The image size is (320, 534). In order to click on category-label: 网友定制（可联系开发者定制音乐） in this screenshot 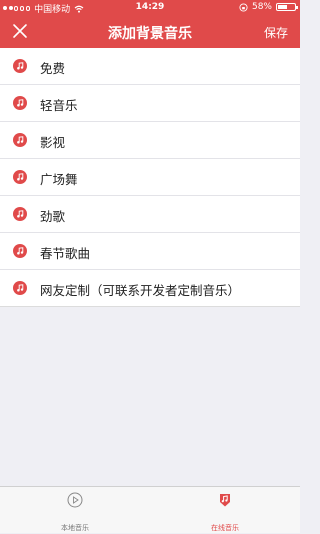, I will do `click(140, 290)`.